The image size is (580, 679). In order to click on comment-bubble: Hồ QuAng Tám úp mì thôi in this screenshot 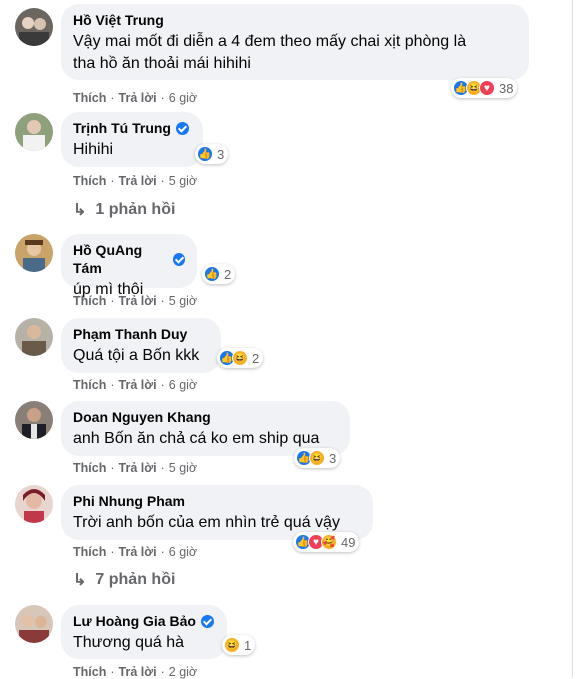, I will do `click(129, 266)`.